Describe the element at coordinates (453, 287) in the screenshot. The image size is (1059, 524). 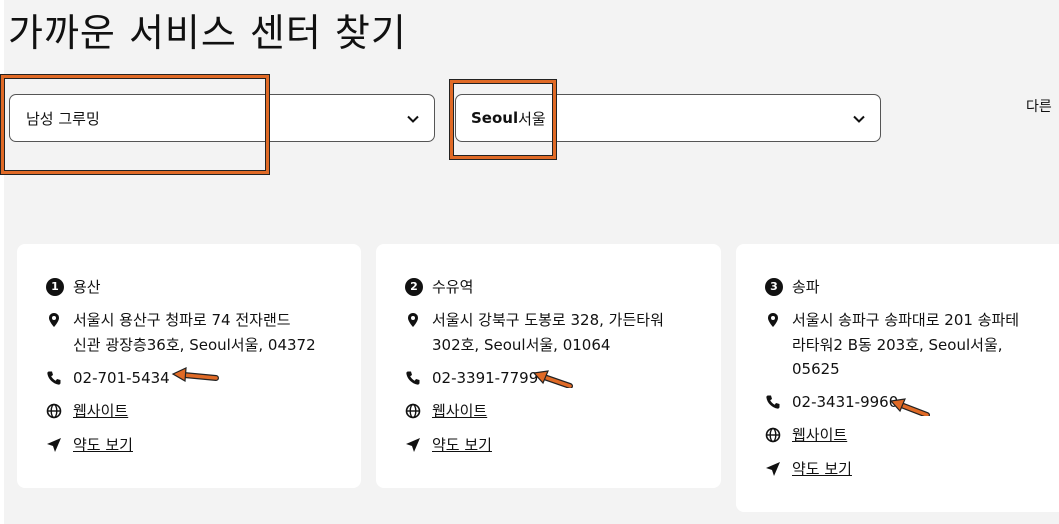
I see `center-name: 수유역` at that location.